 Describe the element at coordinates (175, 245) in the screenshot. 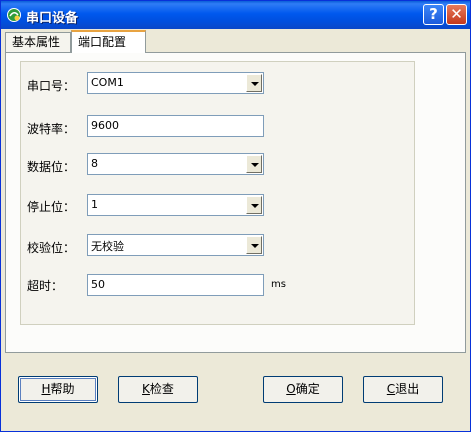

I see `parity-select: 无校验` at that location.